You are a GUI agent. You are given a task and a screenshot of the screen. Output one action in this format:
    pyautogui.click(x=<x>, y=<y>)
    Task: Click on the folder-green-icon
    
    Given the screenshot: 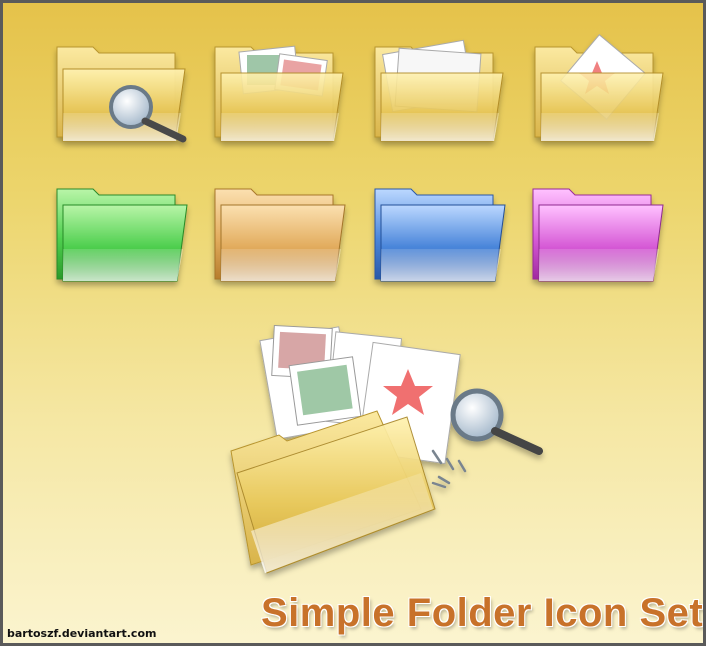 What is the action you would take?
    pyautogui.click(x=122, y=235)
    